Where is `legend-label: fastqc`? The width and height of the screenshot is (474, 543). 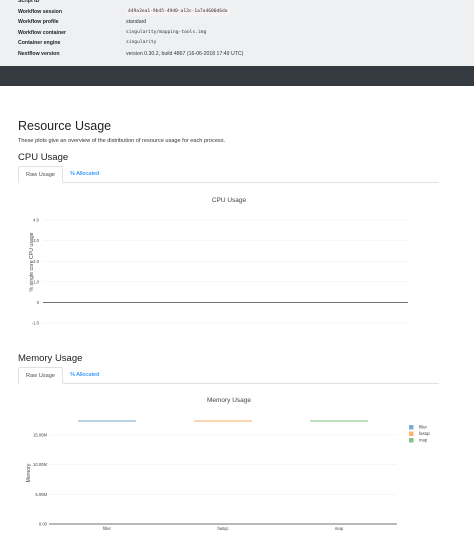 legend-label: fastqc is located at coordinates (424, 433).